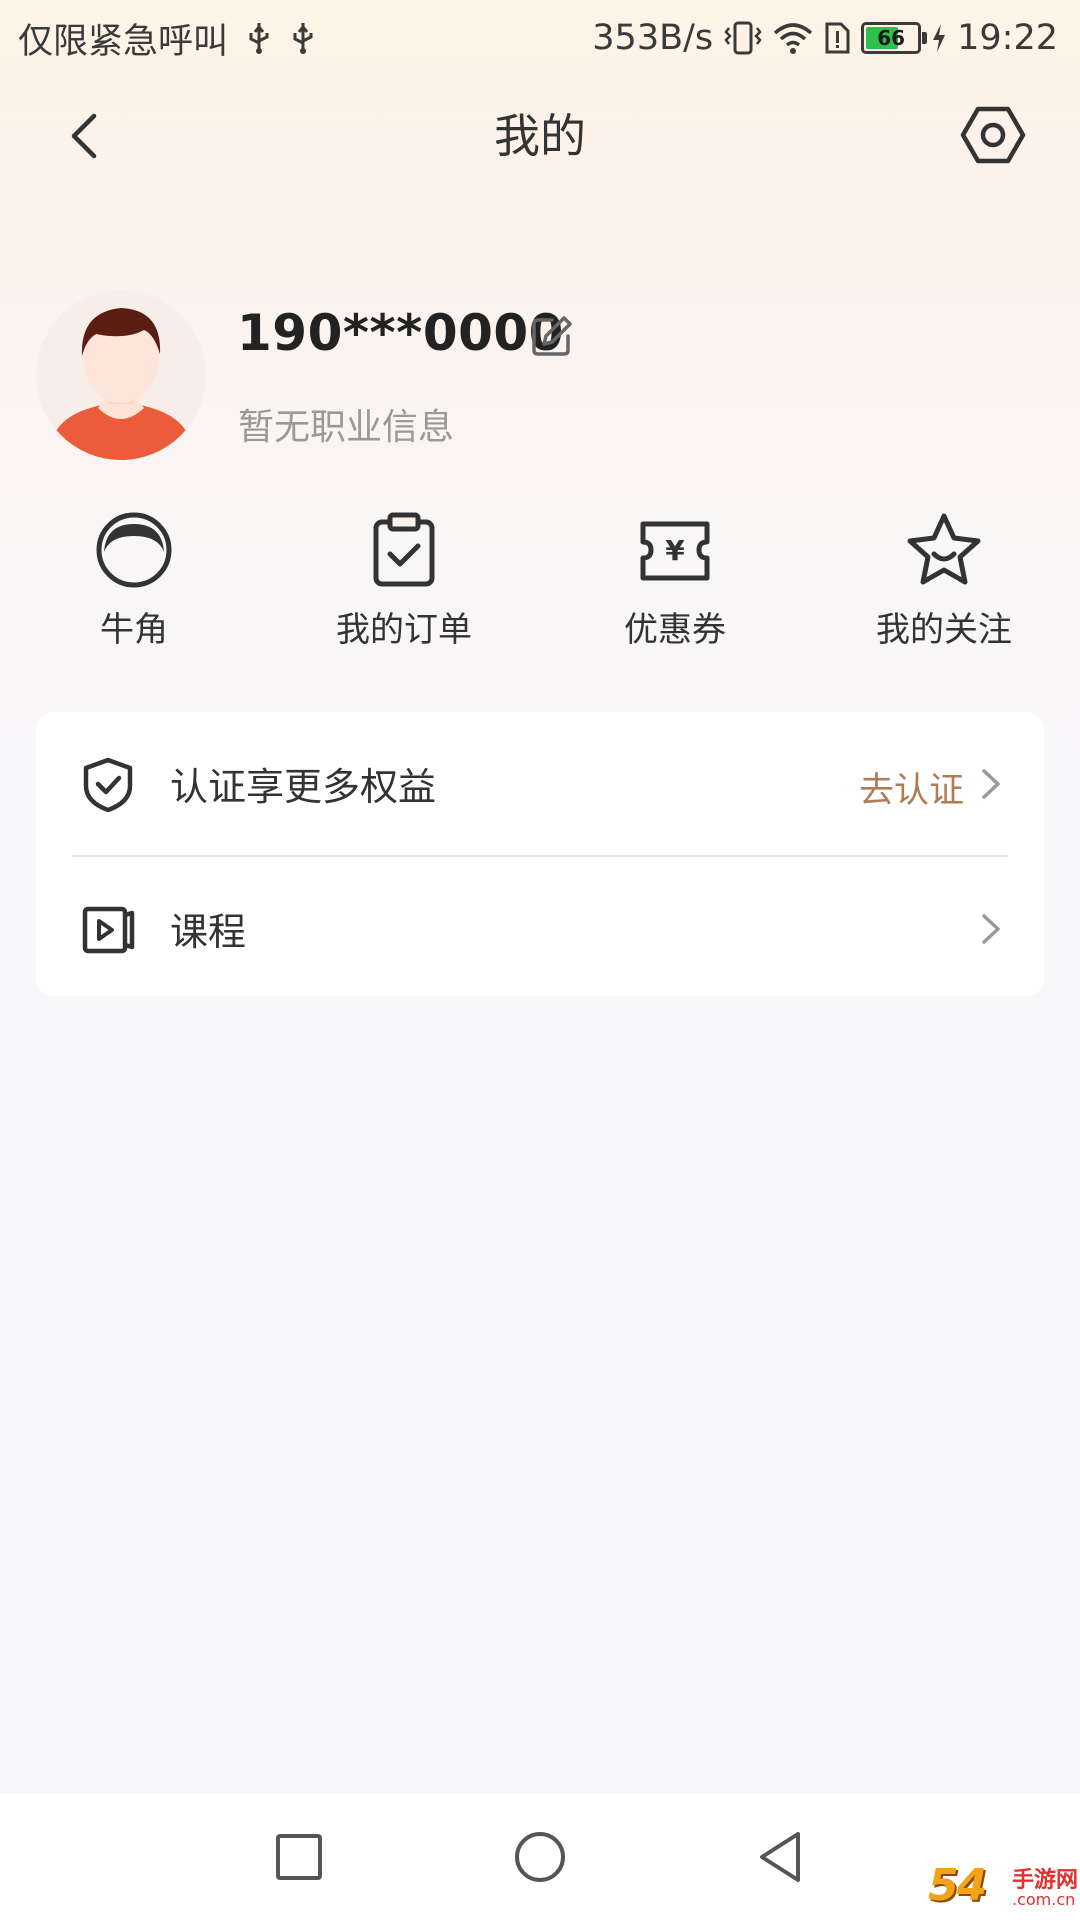 The height and width of the screenshot is (1920, 1080). What do you see at coordinates (540, 136) in the screenshot?
I see `page-title: 我的` at bounding box center [540, 136].